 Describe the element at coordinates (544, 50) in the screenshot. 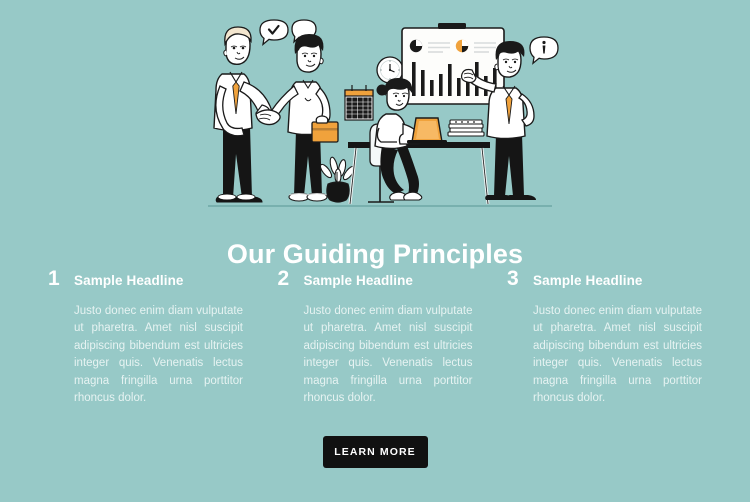

I see `speech-bubble-exclaim` at that location.